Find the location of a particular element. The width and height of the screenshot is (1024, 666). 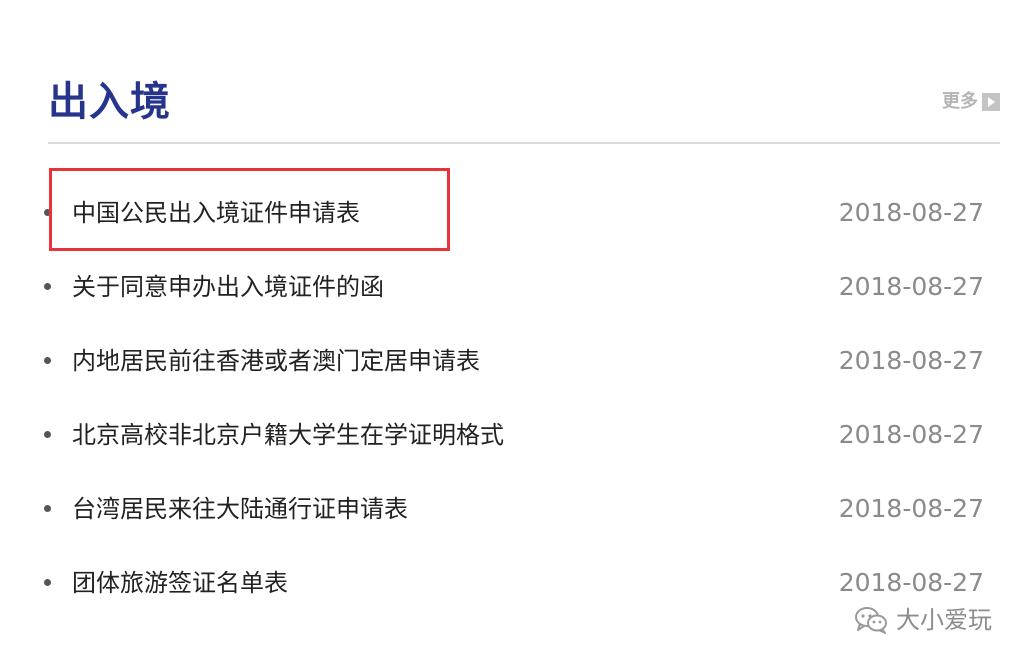

section-header: 出入境 更多 is located at coordinates (524, 106).